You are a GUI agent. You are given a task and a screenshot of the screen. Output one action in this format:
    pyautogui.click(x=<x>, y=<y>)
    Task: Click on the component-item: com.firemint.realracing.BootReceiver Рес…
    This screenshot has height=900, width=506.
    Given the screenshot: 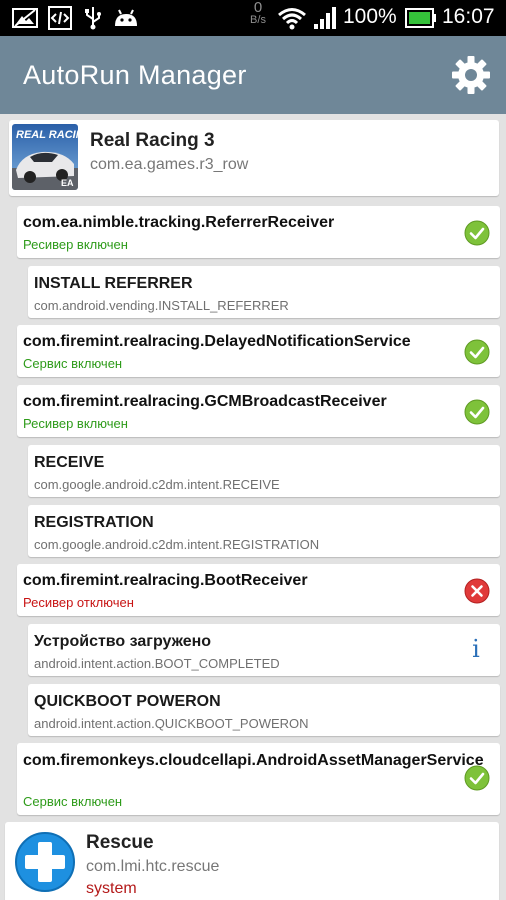 What is the action you would take?
    pyautogui.click(x=258, y=590)
    